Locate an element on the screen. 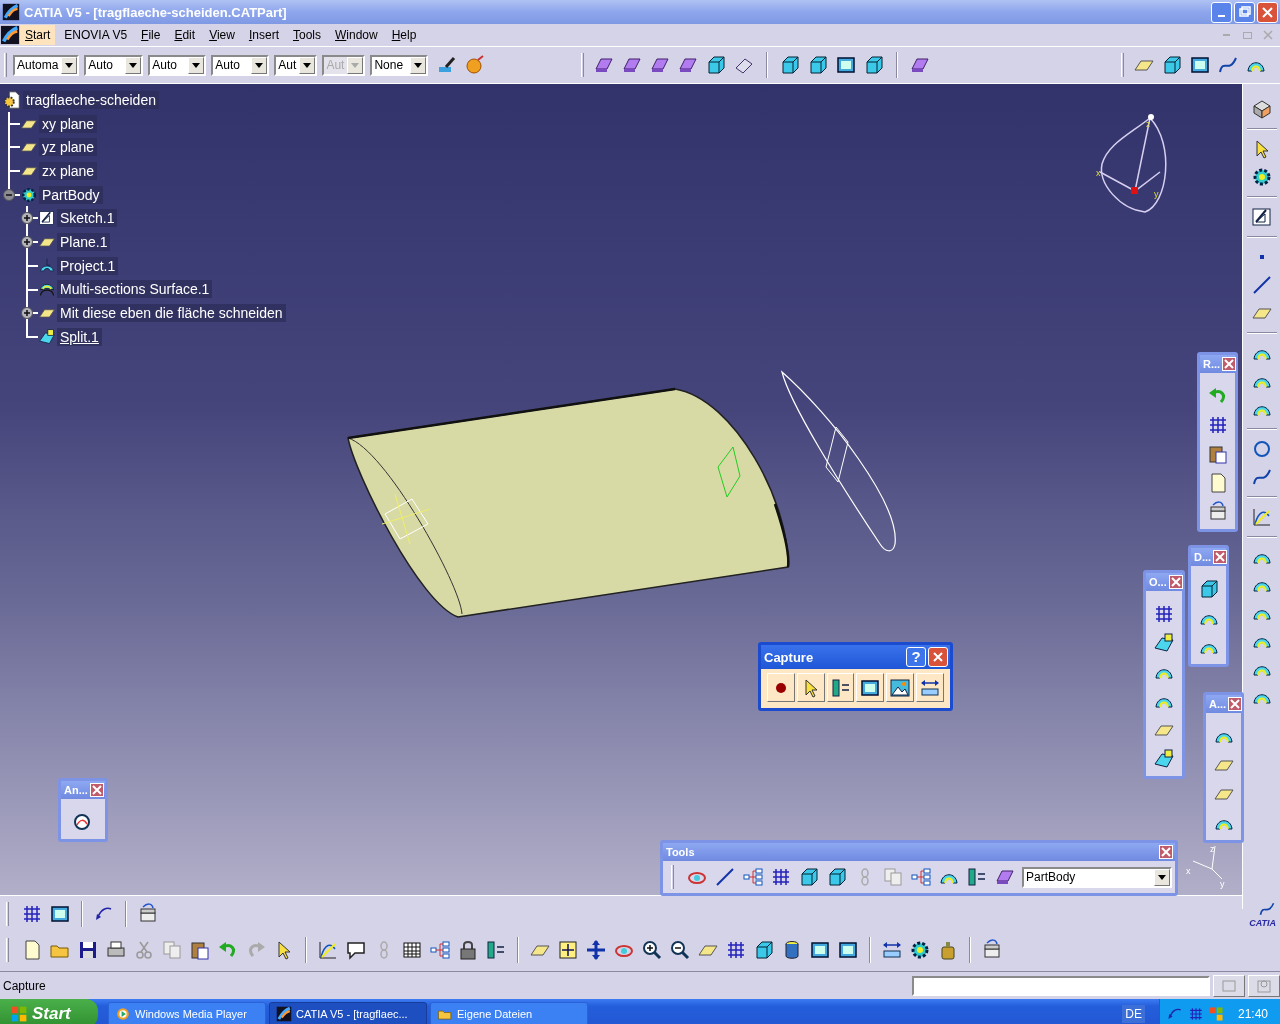 This screenshot has height=1024, width=1280. maximize-button is located at coordinates (1244, 12).